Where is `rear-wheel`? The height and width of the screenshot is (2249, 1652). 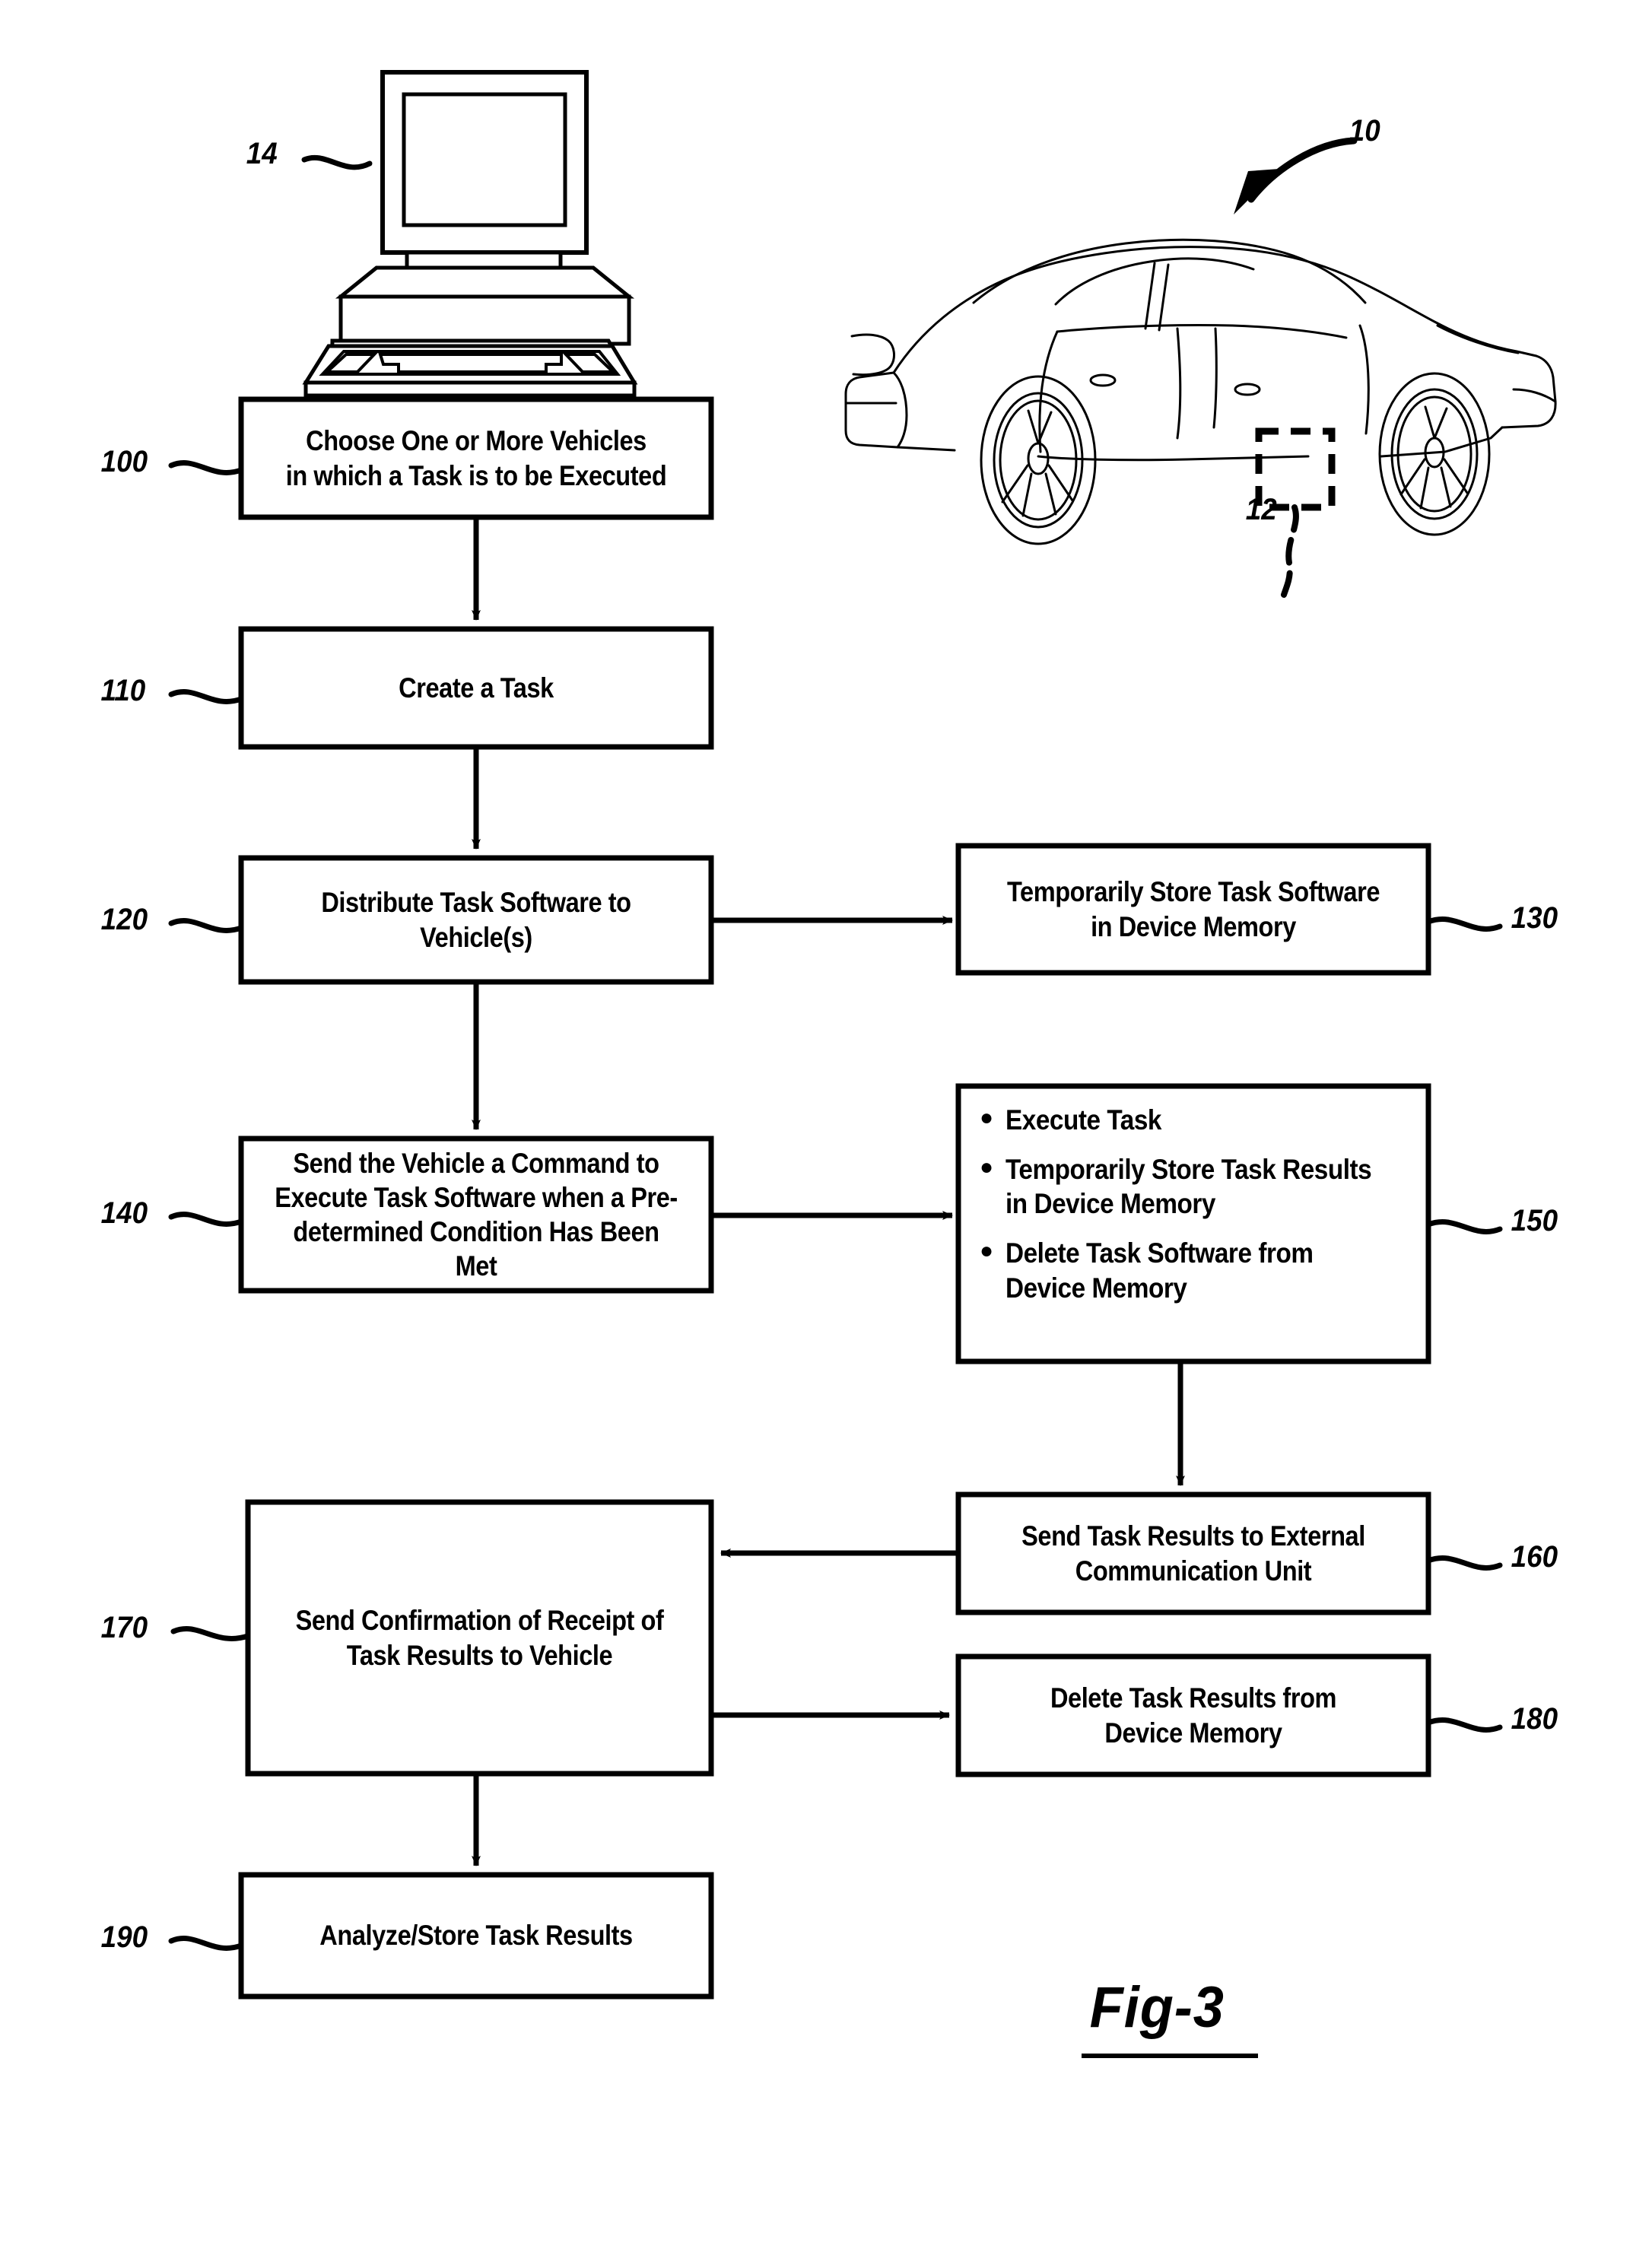
rear-wheel is located at coordinates (1038, 460).